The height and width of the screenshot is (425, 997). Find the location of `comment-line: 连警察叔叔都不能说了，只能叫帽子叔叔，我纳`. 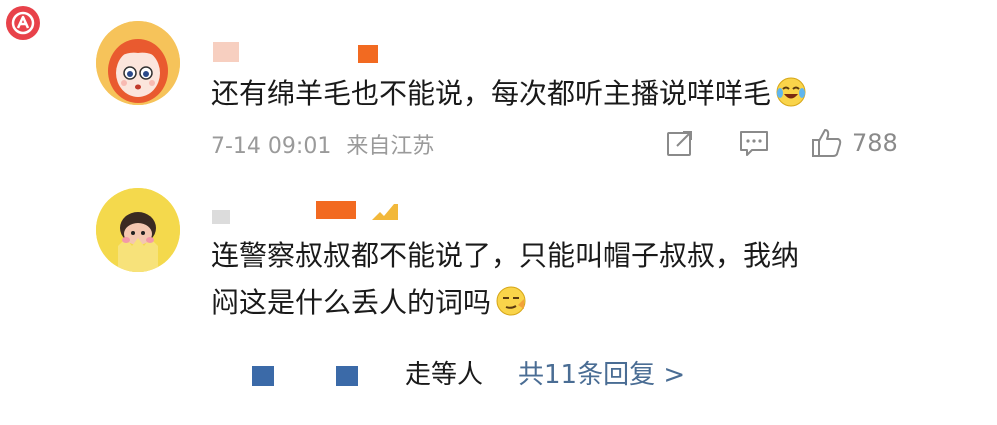

comment-line: 连警察叔叔都不能说了，只能叫帽子叔叔，我纳 is located at coordinates (505, 255).